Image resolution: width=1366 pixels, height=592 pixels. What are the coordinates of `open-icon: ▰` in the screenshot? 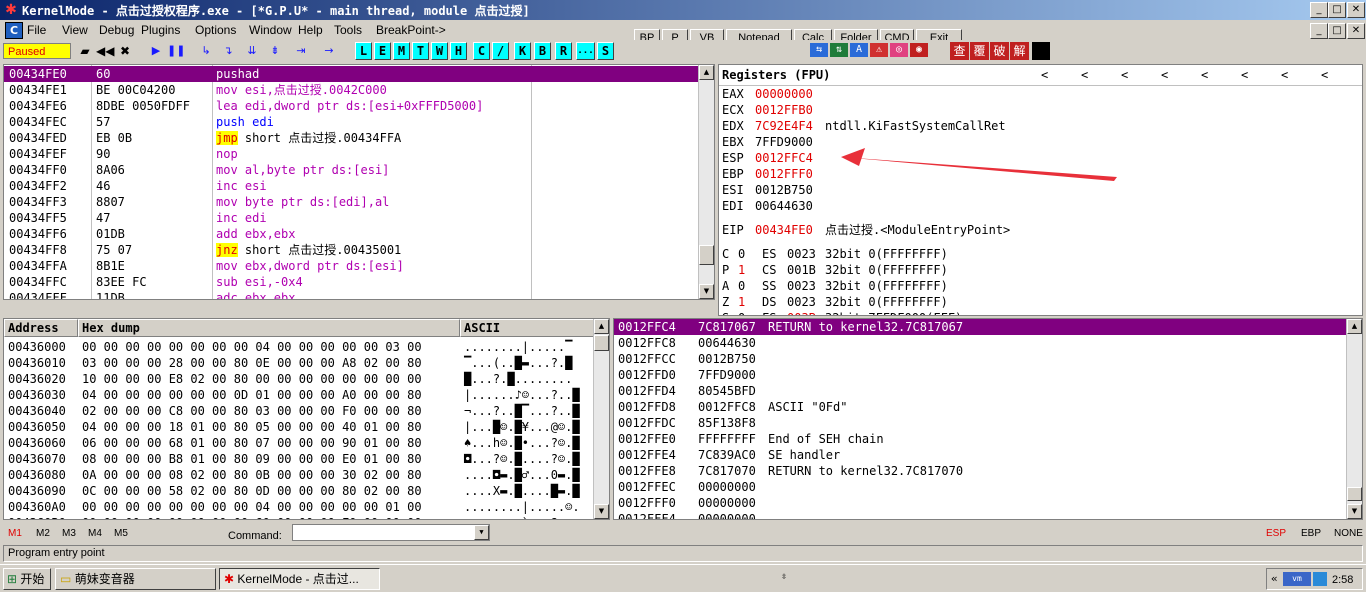 It's located at (85, 51).